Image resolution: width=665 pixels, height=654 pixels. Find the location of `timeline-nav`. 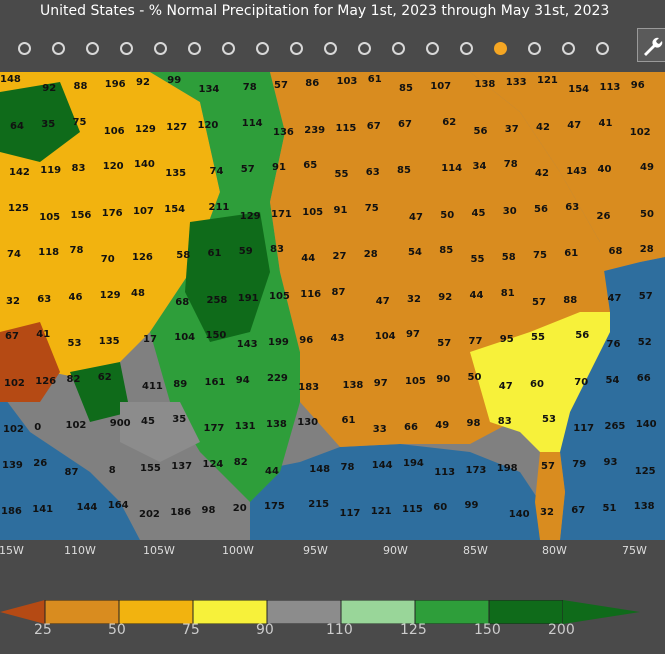

timeline-nav is located at coordinates (332, 49).